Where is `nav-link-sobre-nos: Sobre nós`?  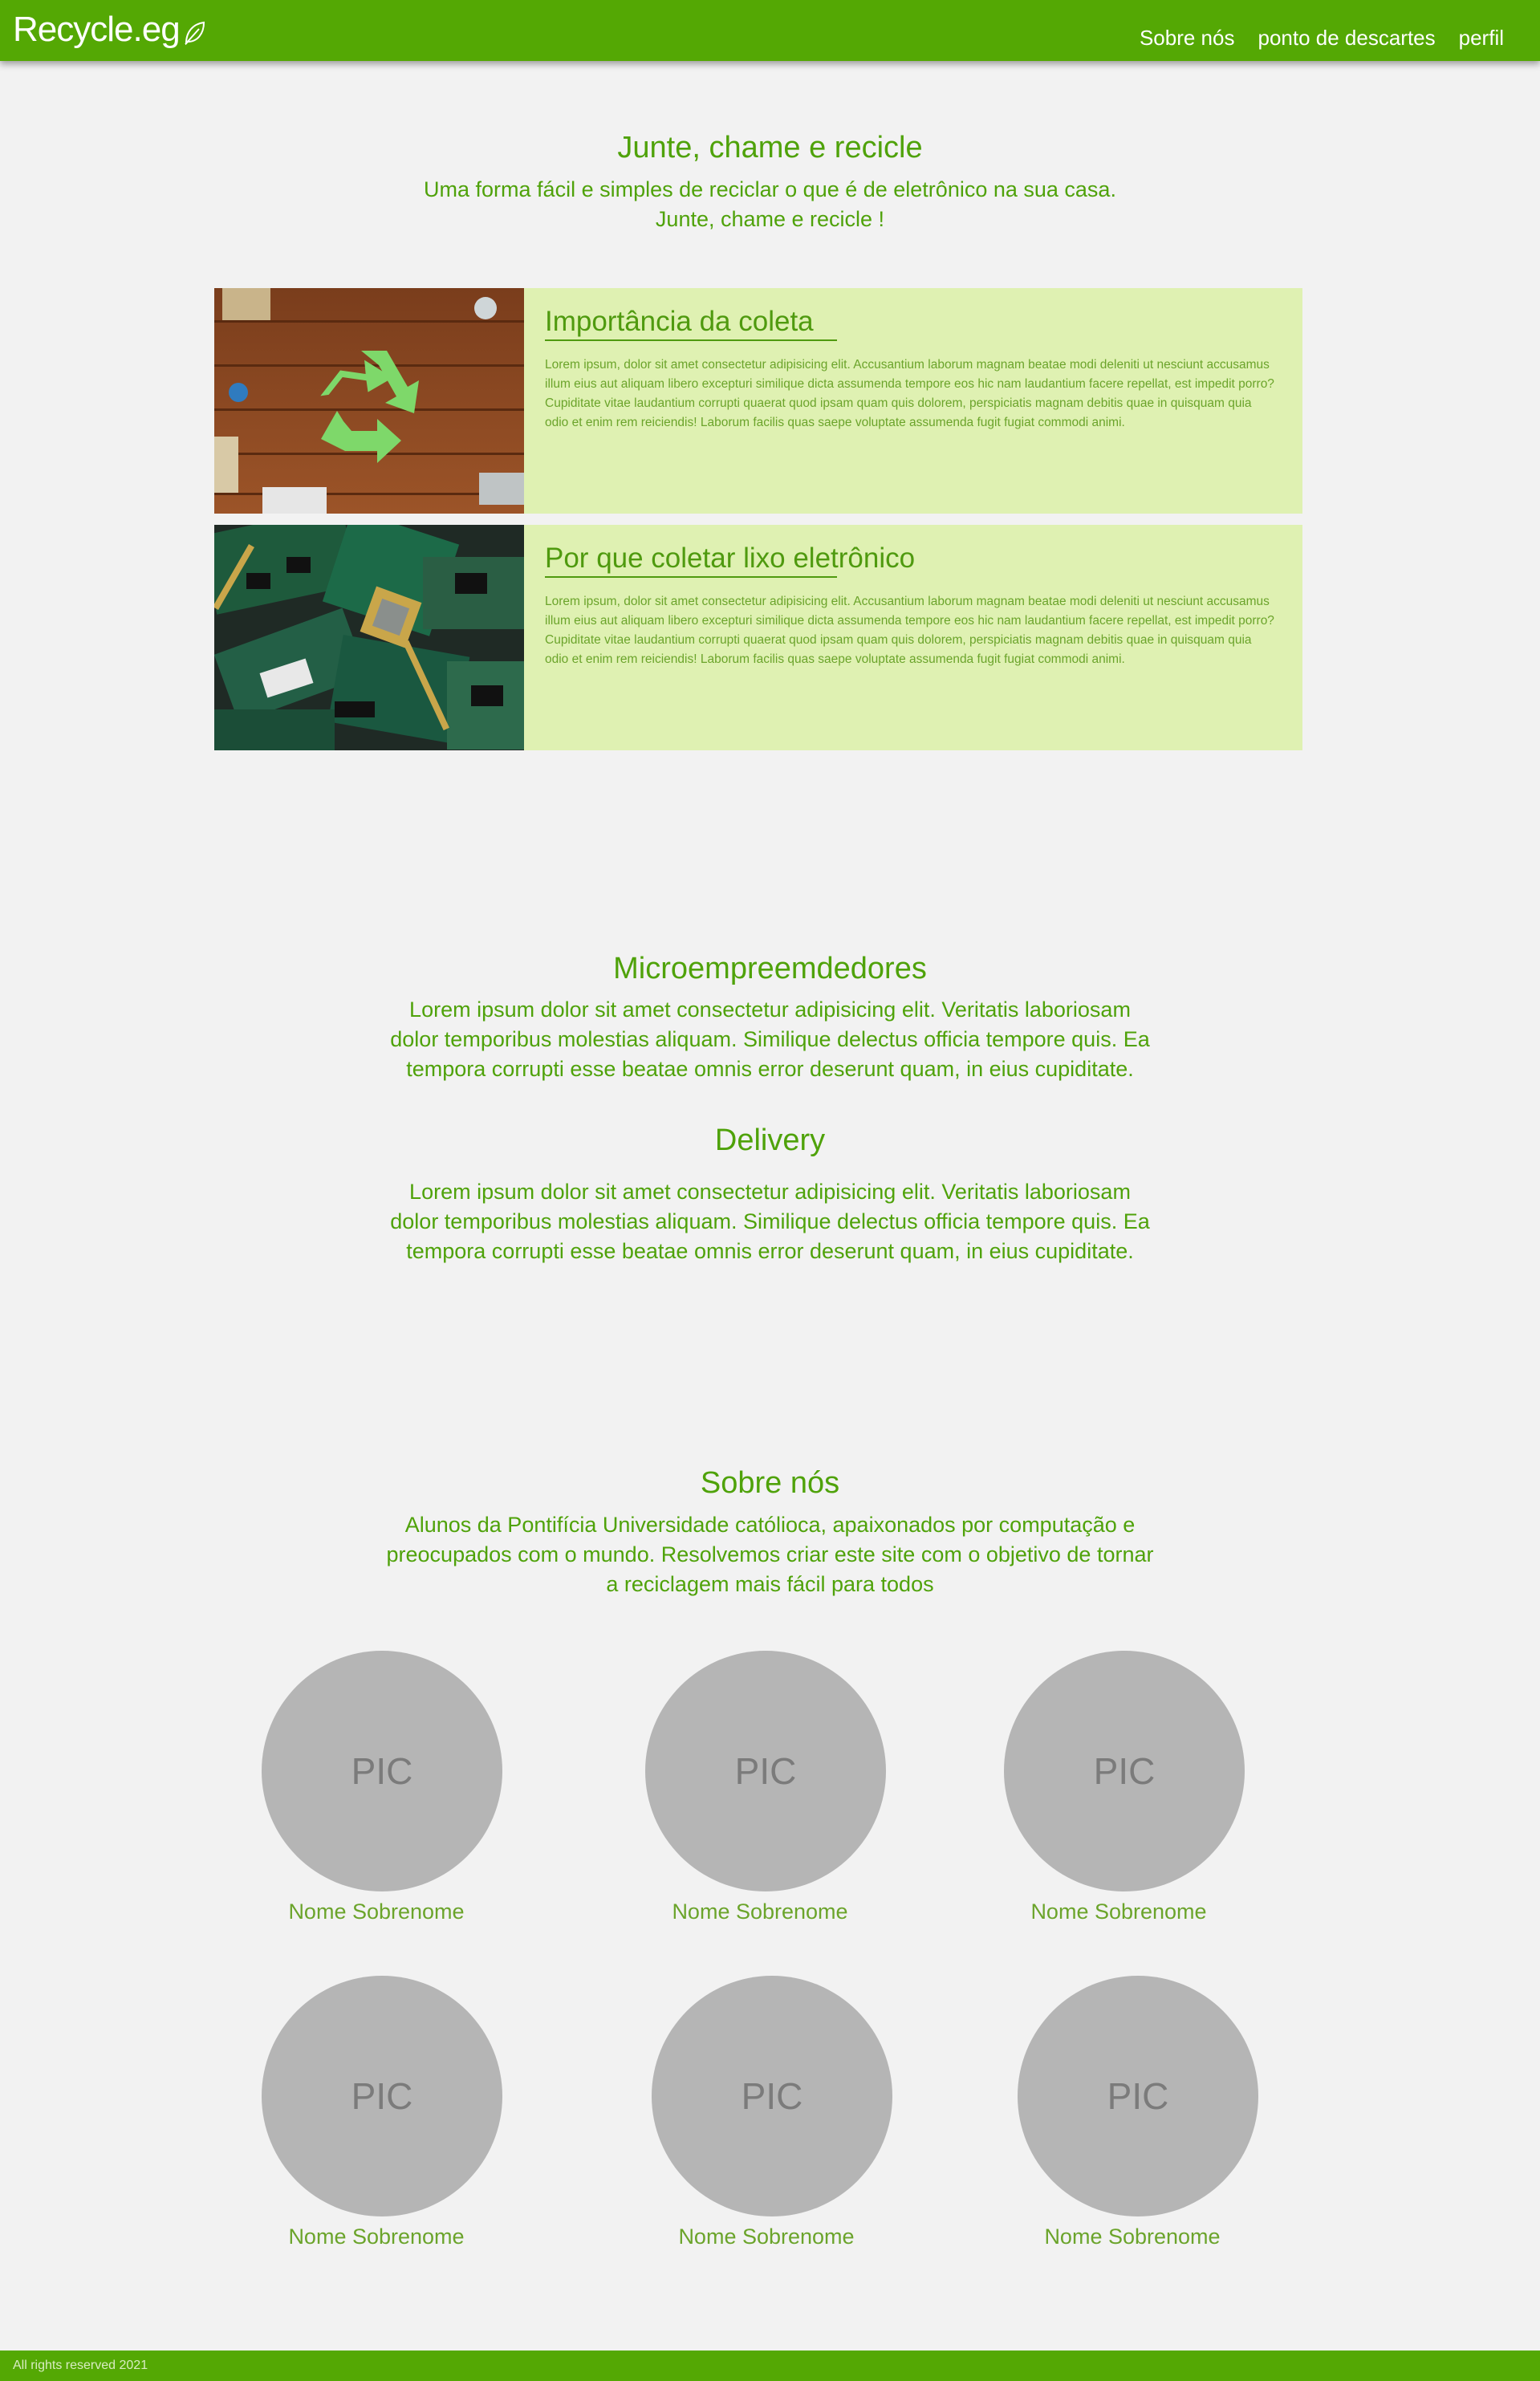
nav-link-sobre-nos: Sobre nós is located at coordinates (1188, 38).